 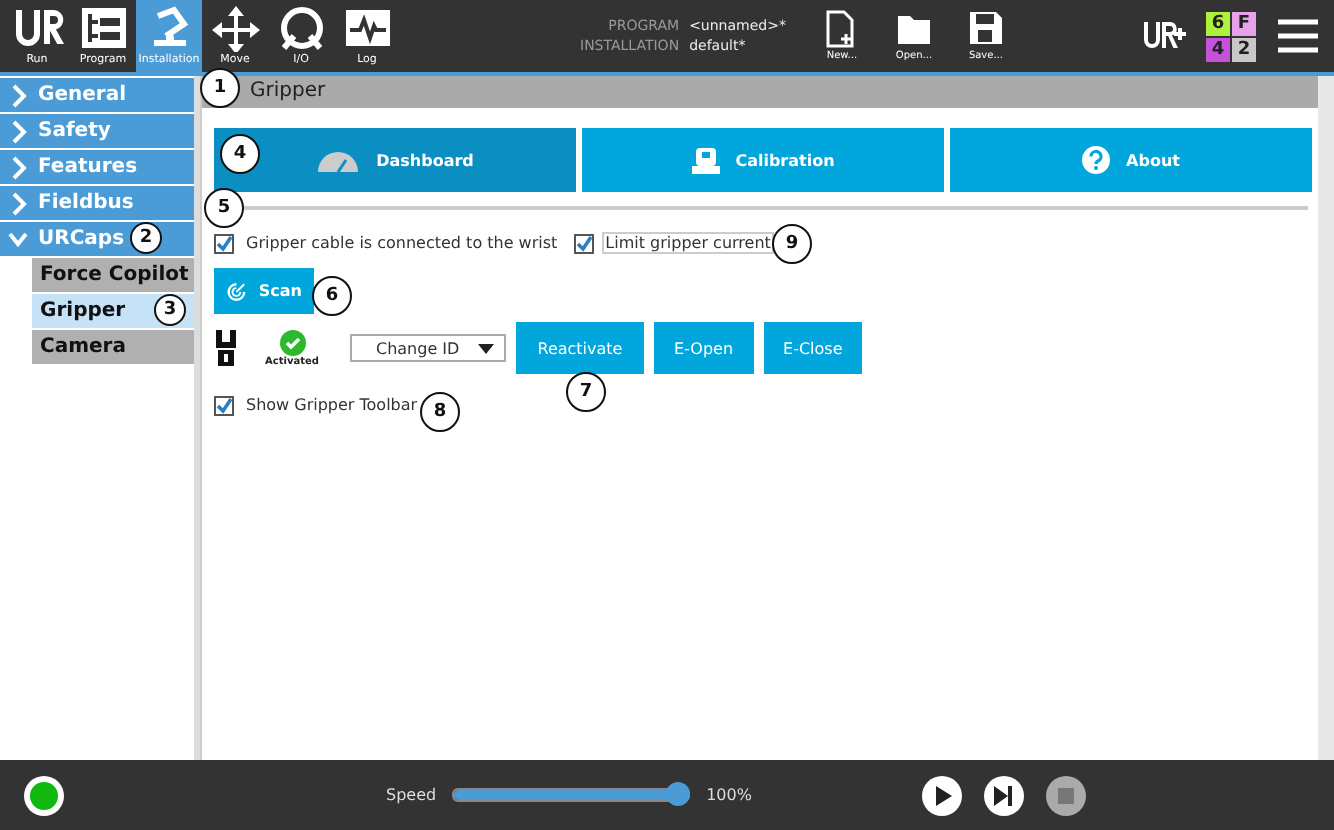 I want to click on callout-marker: 3, so click(x=170, y=310).